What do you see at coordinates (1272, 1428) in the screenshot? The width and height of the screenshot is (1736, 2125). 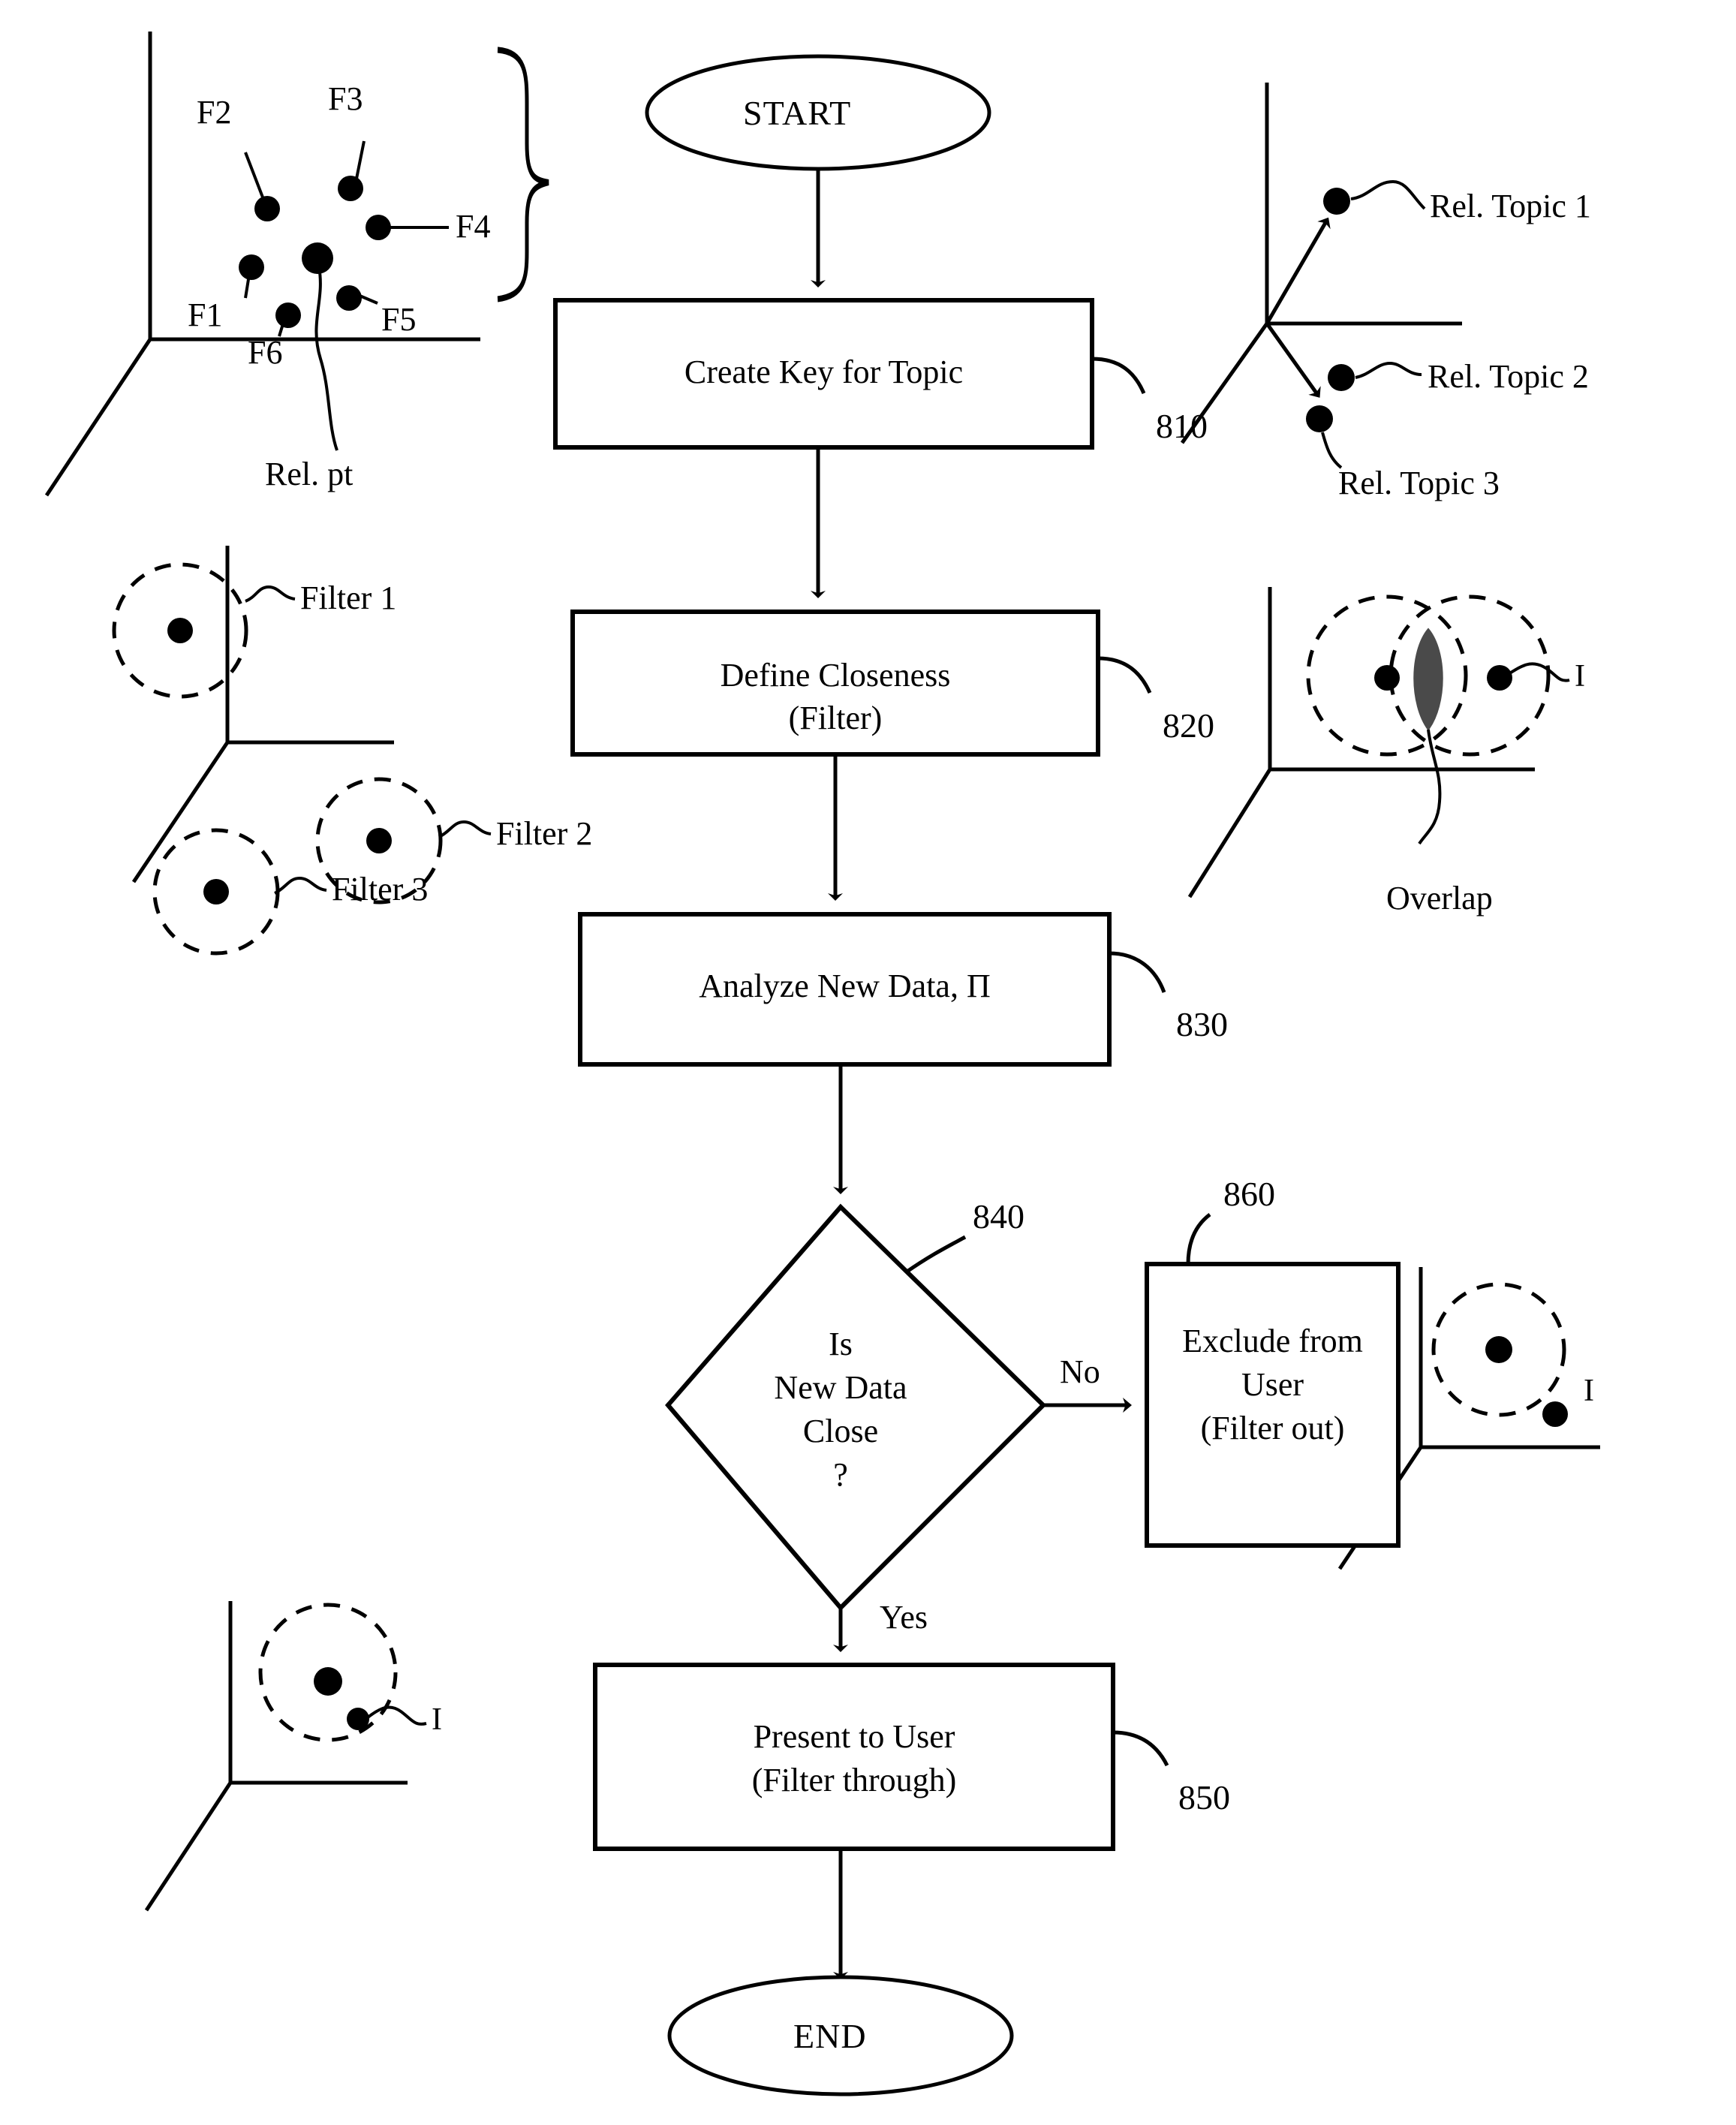 I see `node-label-860-line3: (Filter out)` at bounding box center [1272, 1428].